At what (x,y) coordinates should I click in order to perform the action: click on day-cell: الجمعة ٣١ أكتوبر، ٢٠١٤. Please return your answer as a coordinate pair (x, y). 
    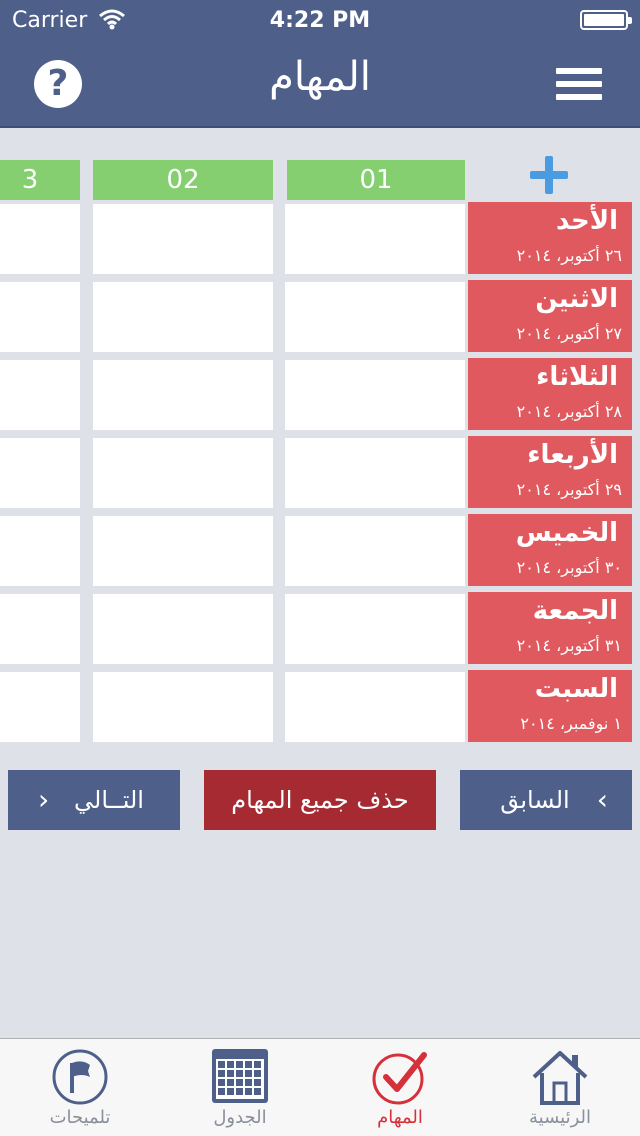
    Looking at the image, I should click on (550, 628).